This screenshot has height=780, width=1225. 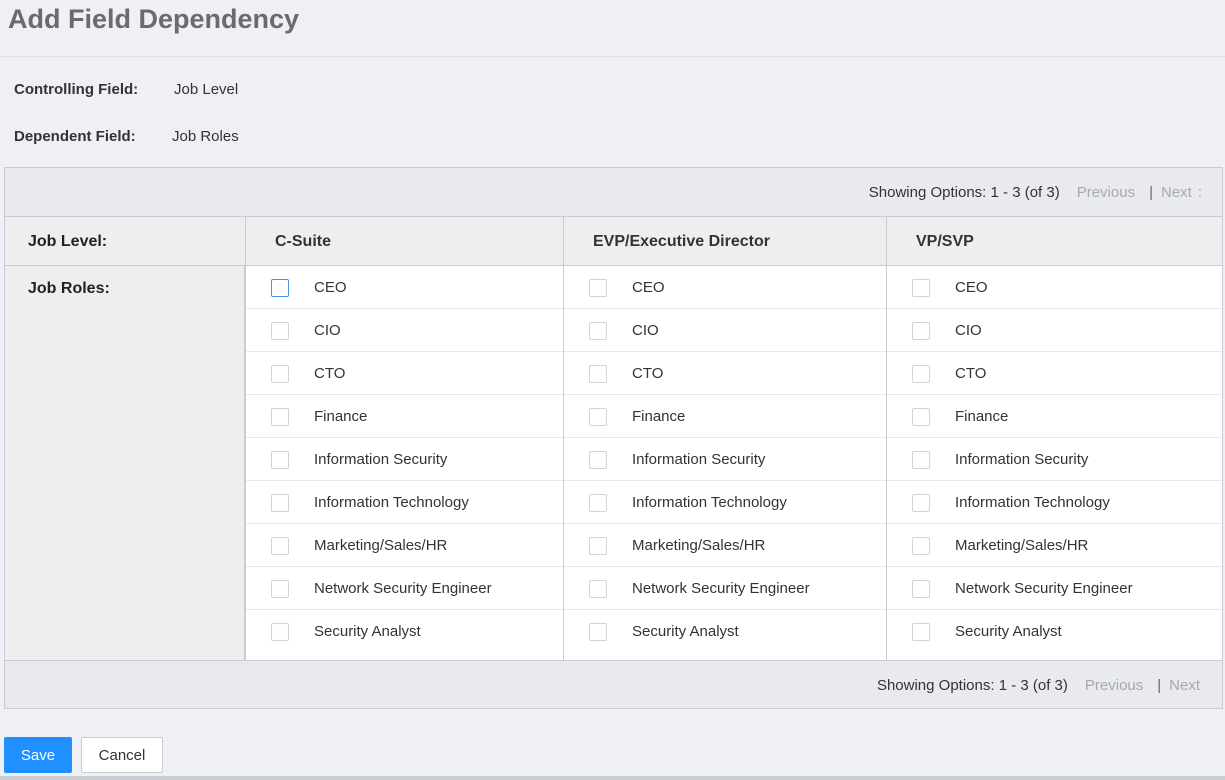 I want to click on pager-bottom-next-link: Next, so click(x=1184, y=685).